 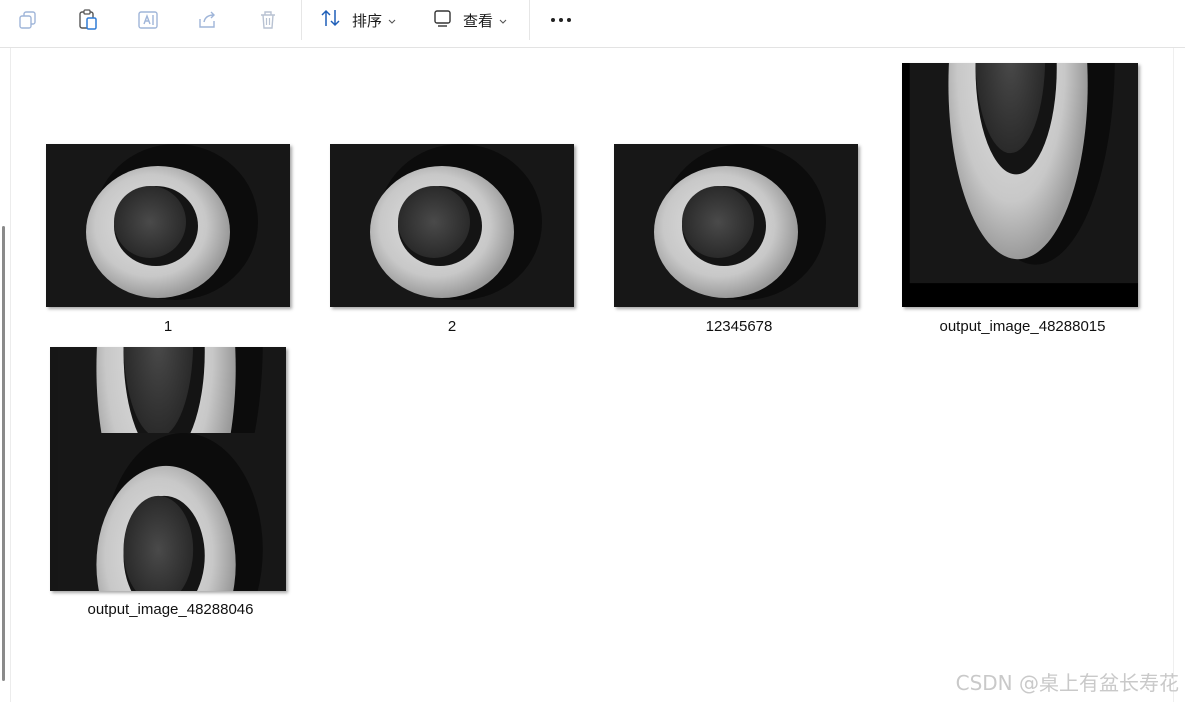 What do you see at coordinates (1173, 375) in the screenshot?
I see `pane-divider` at bounding box center [1173, 375].